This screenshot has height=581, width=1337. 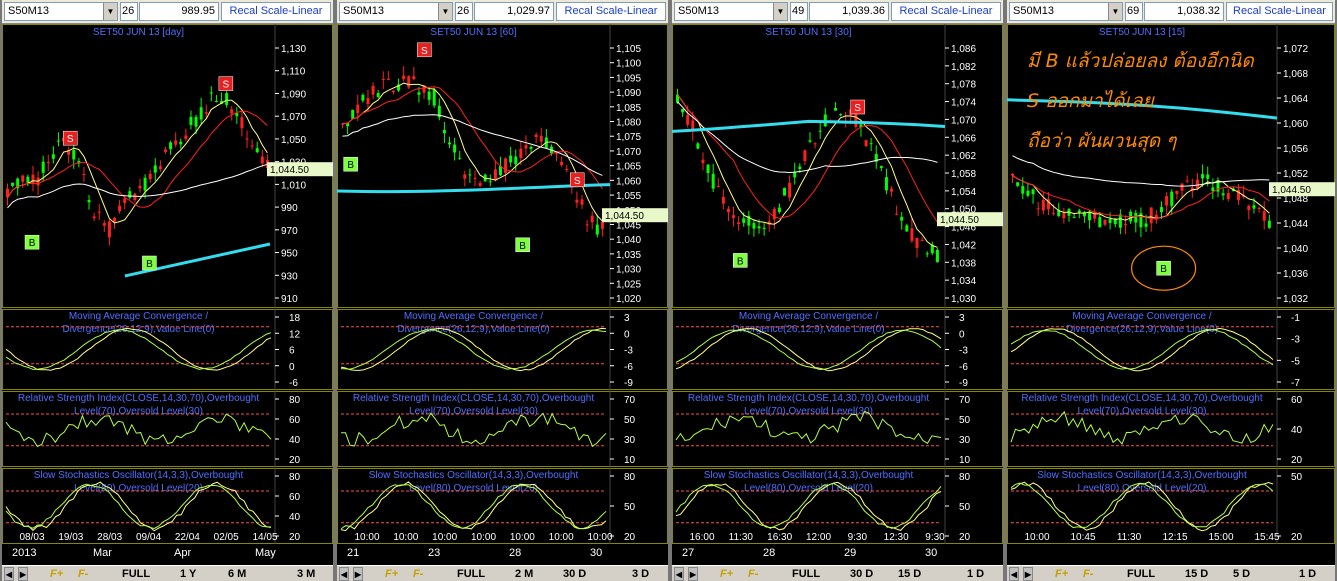 What do you see at coordinates (630, 460) in the screenshot?
I see `indicator-tick-label: 10` at bounding box center [630, 460].